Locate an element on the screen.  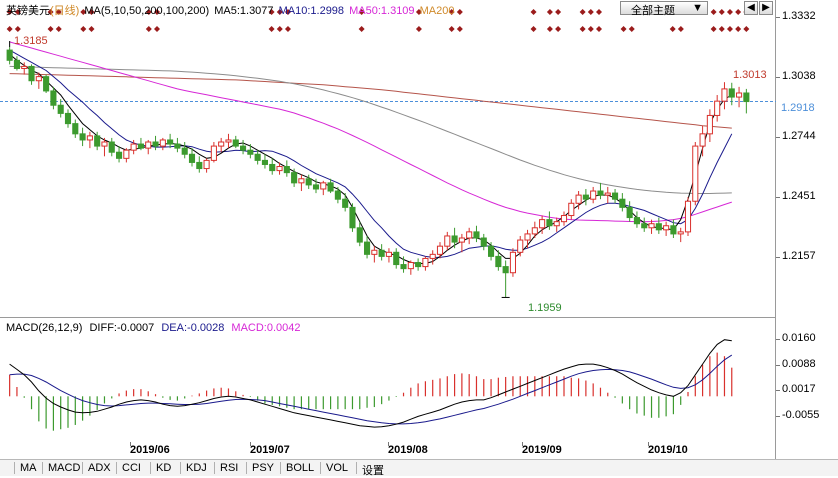
tab-psy: PSY is located at coordinates (263, 468).